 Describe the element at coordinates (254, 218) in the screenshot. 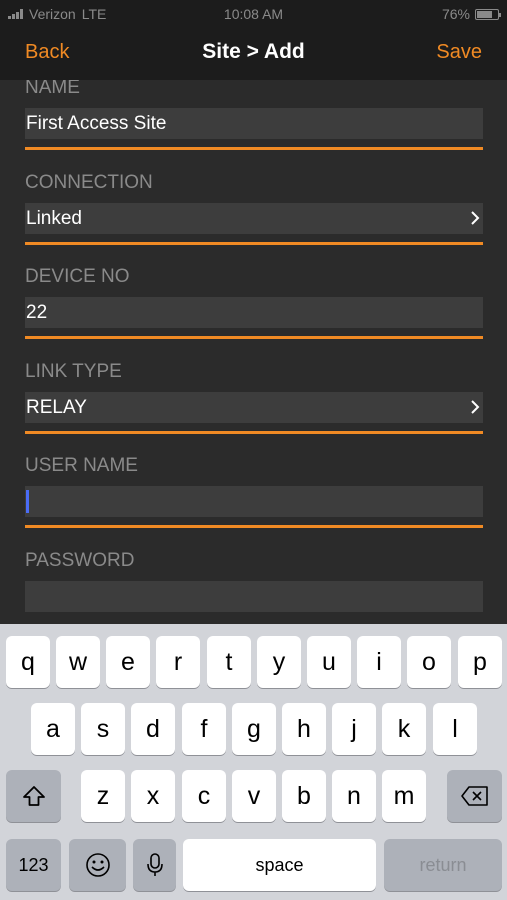

I see `connection-select: Linked` at that location.